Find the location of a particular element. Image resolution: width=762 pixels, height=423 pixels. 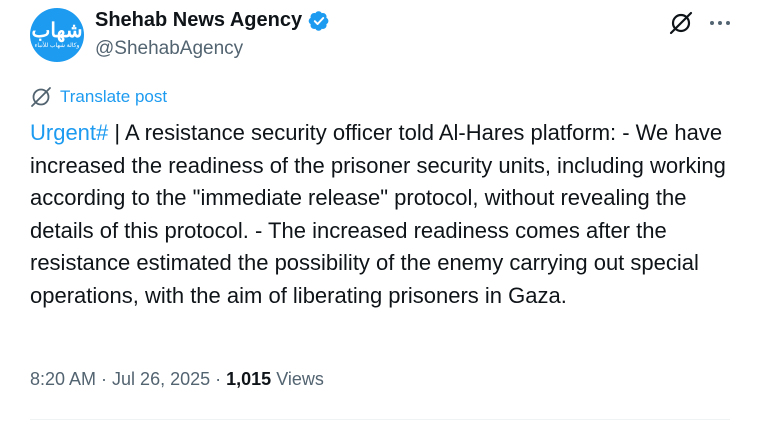

hashtag-link: Urgent# is located at coordinates (69, 132).